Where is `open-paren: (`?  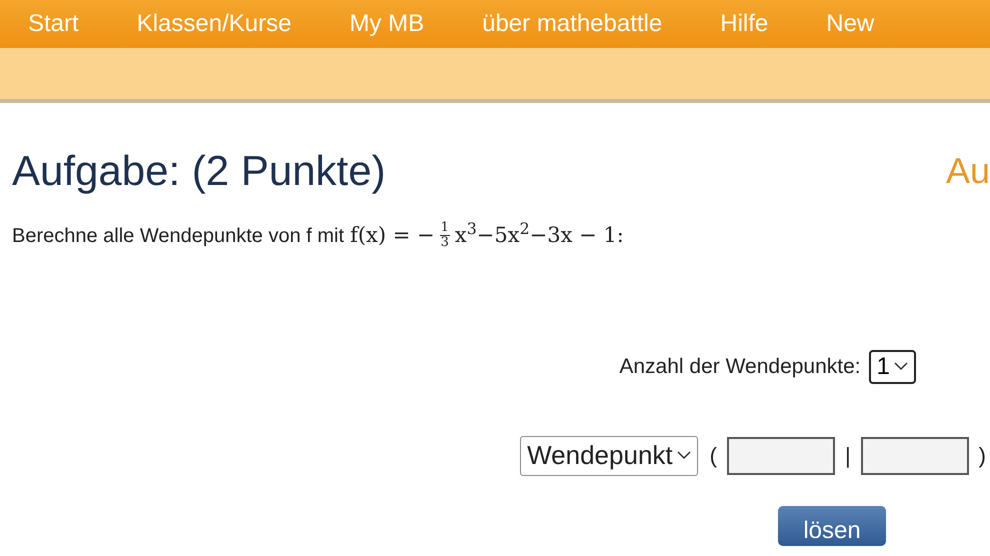 open-paren: ( is located at coordinates (713, 456).